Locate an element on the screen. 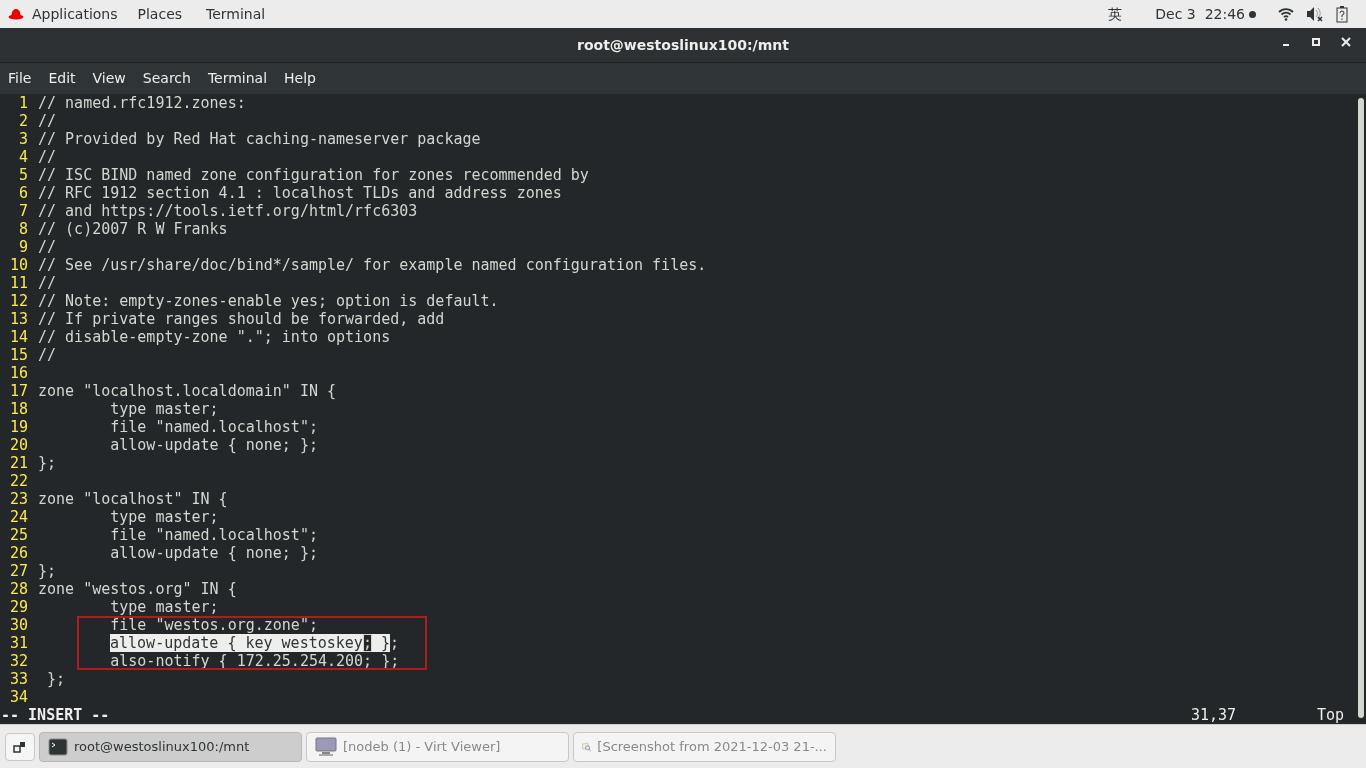 This screenshot has width=1366, height=768. top-bar-menu: Places is located at coordinates (160, 14).